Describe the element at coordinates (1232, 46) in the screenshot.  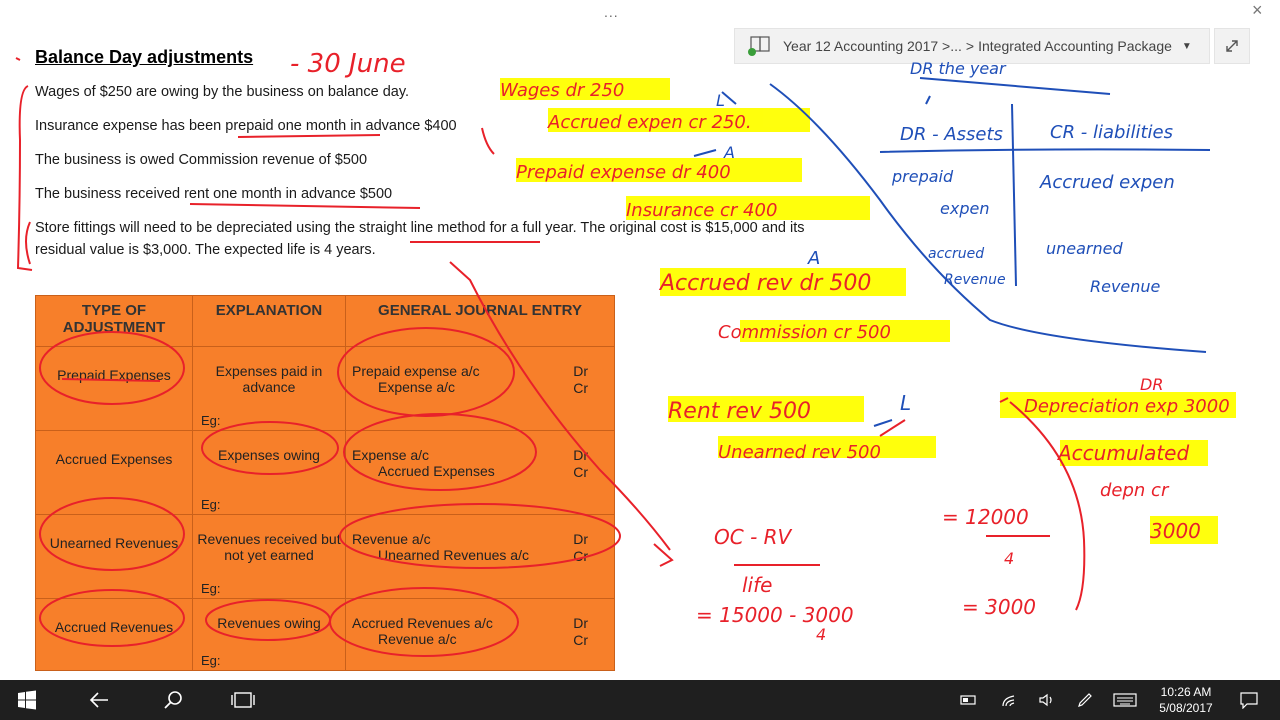
I see `expand-icon` at that location.